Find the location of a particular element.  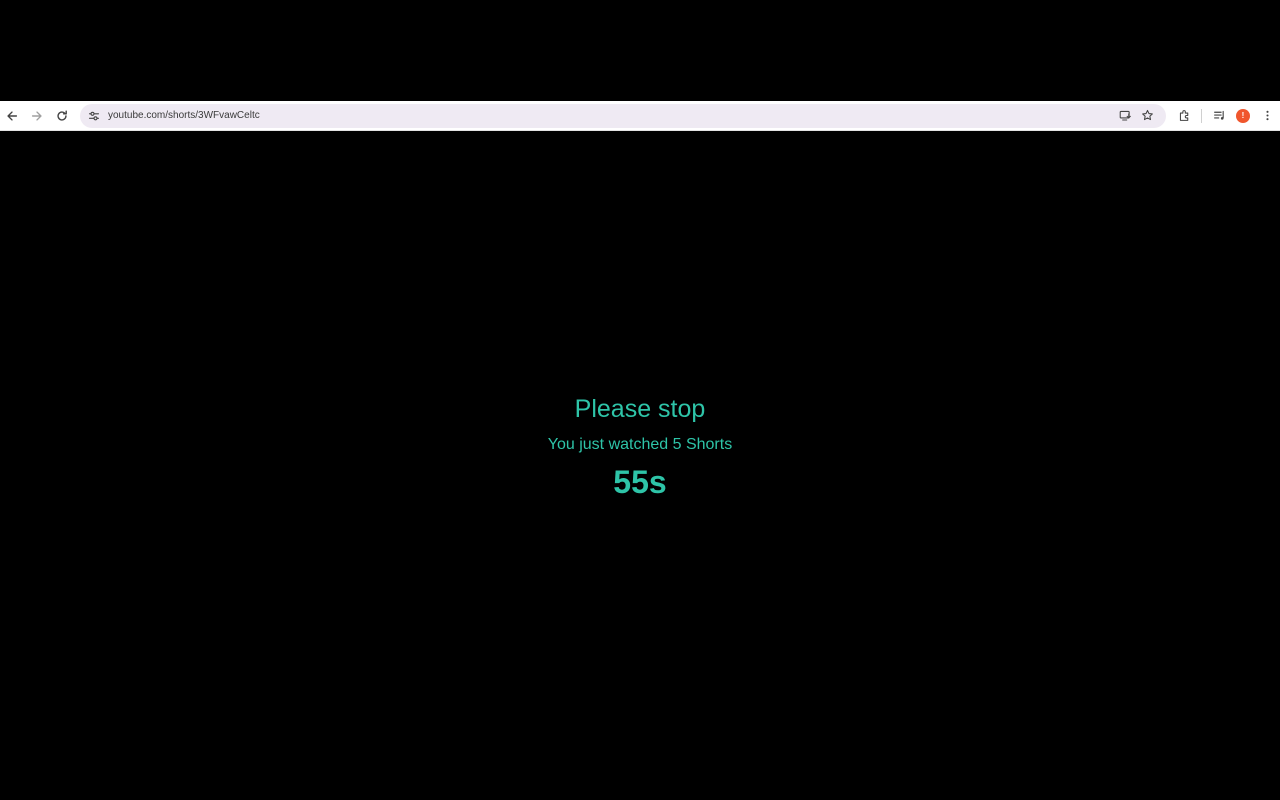

puzzle-icon is located at coordinates (1183, 115).